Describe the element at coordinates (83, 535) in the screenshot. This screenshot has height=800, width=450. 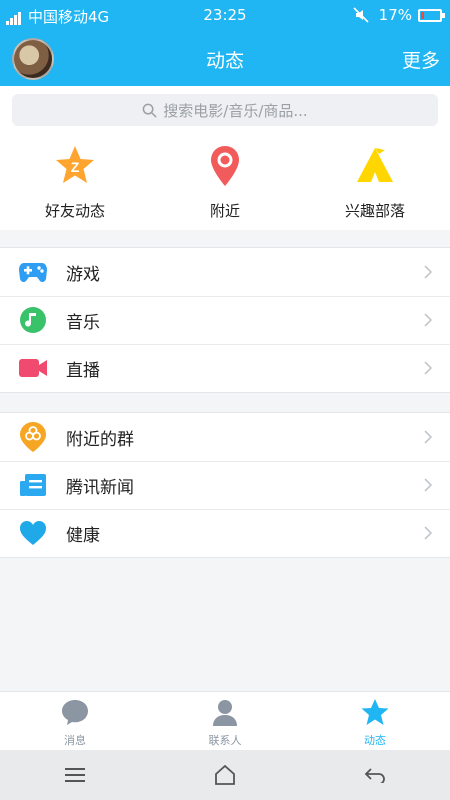
I see `list-item-label: 健康` at that location.